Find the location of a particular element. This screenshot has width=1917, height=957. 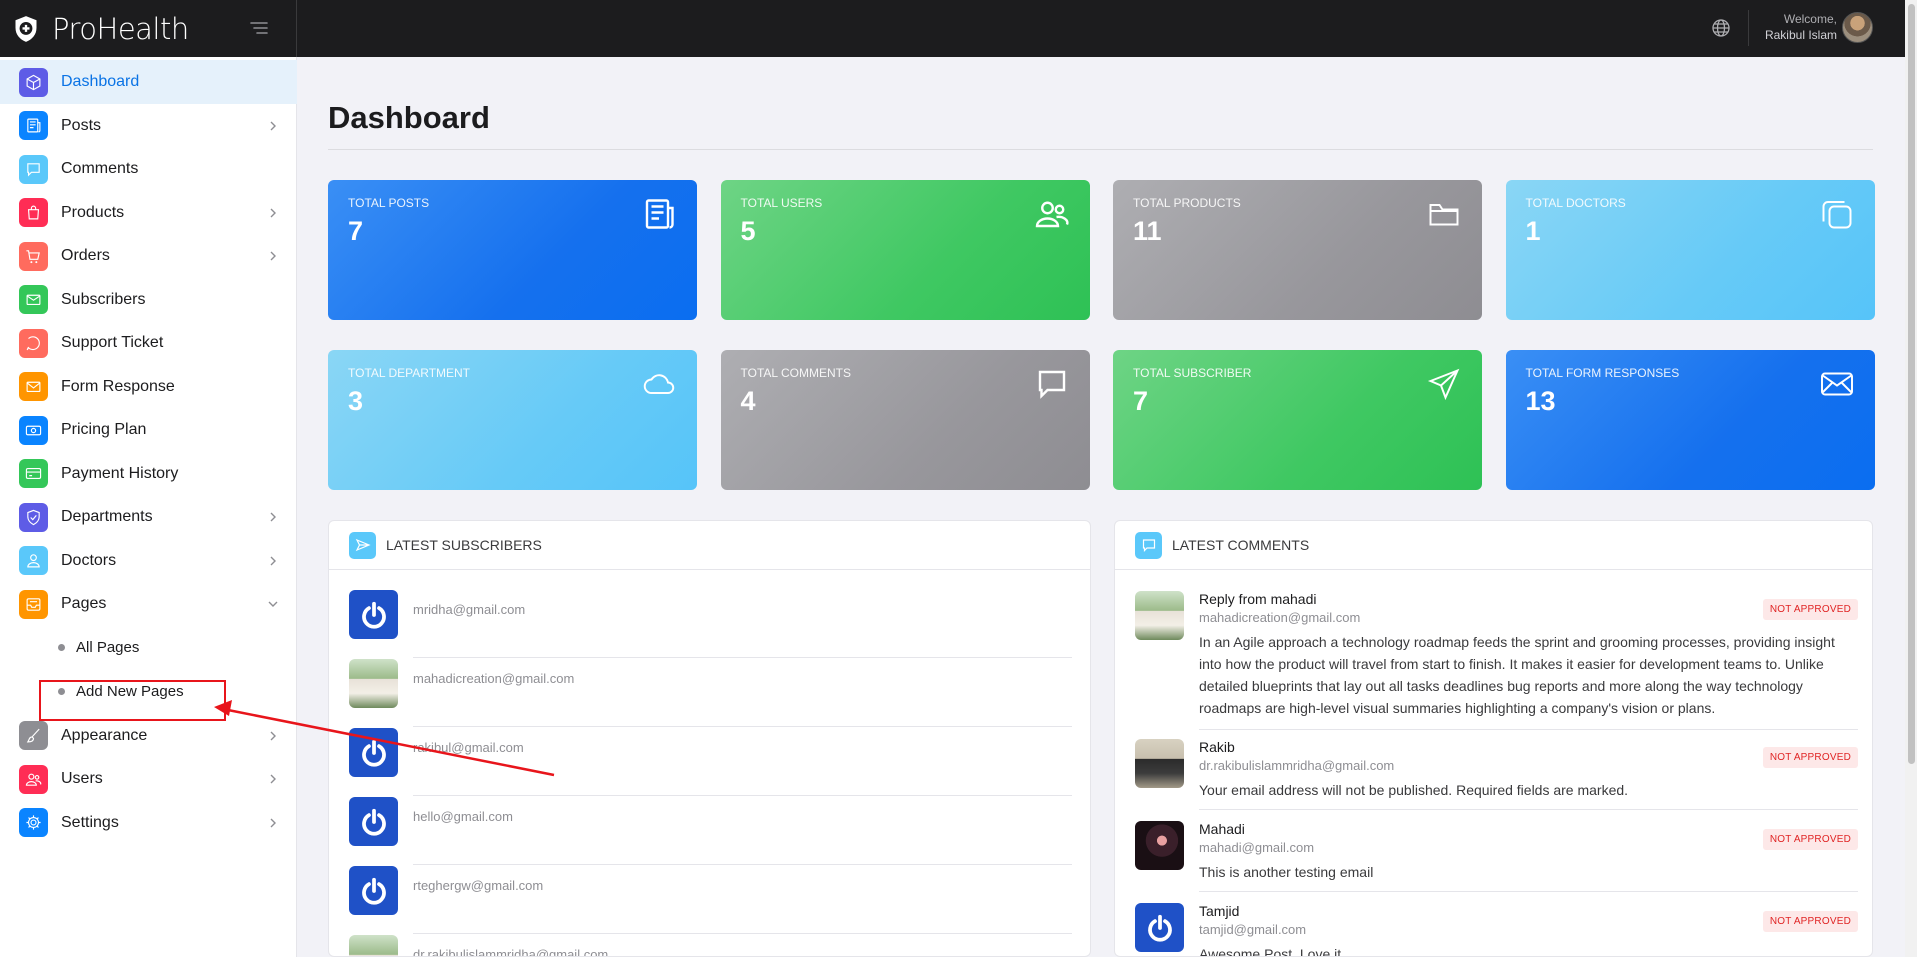

cube-icon is located at coordinates (33, 82).